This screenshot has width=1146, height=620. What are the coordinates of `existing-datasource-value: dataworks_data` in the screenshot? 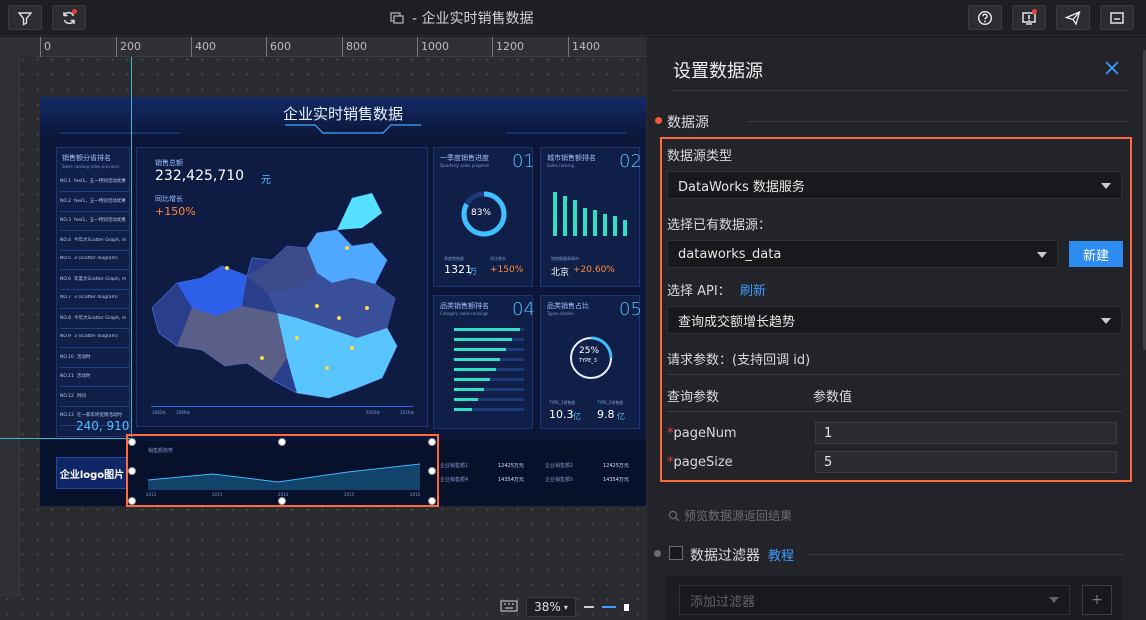 It's located at (730, 254).